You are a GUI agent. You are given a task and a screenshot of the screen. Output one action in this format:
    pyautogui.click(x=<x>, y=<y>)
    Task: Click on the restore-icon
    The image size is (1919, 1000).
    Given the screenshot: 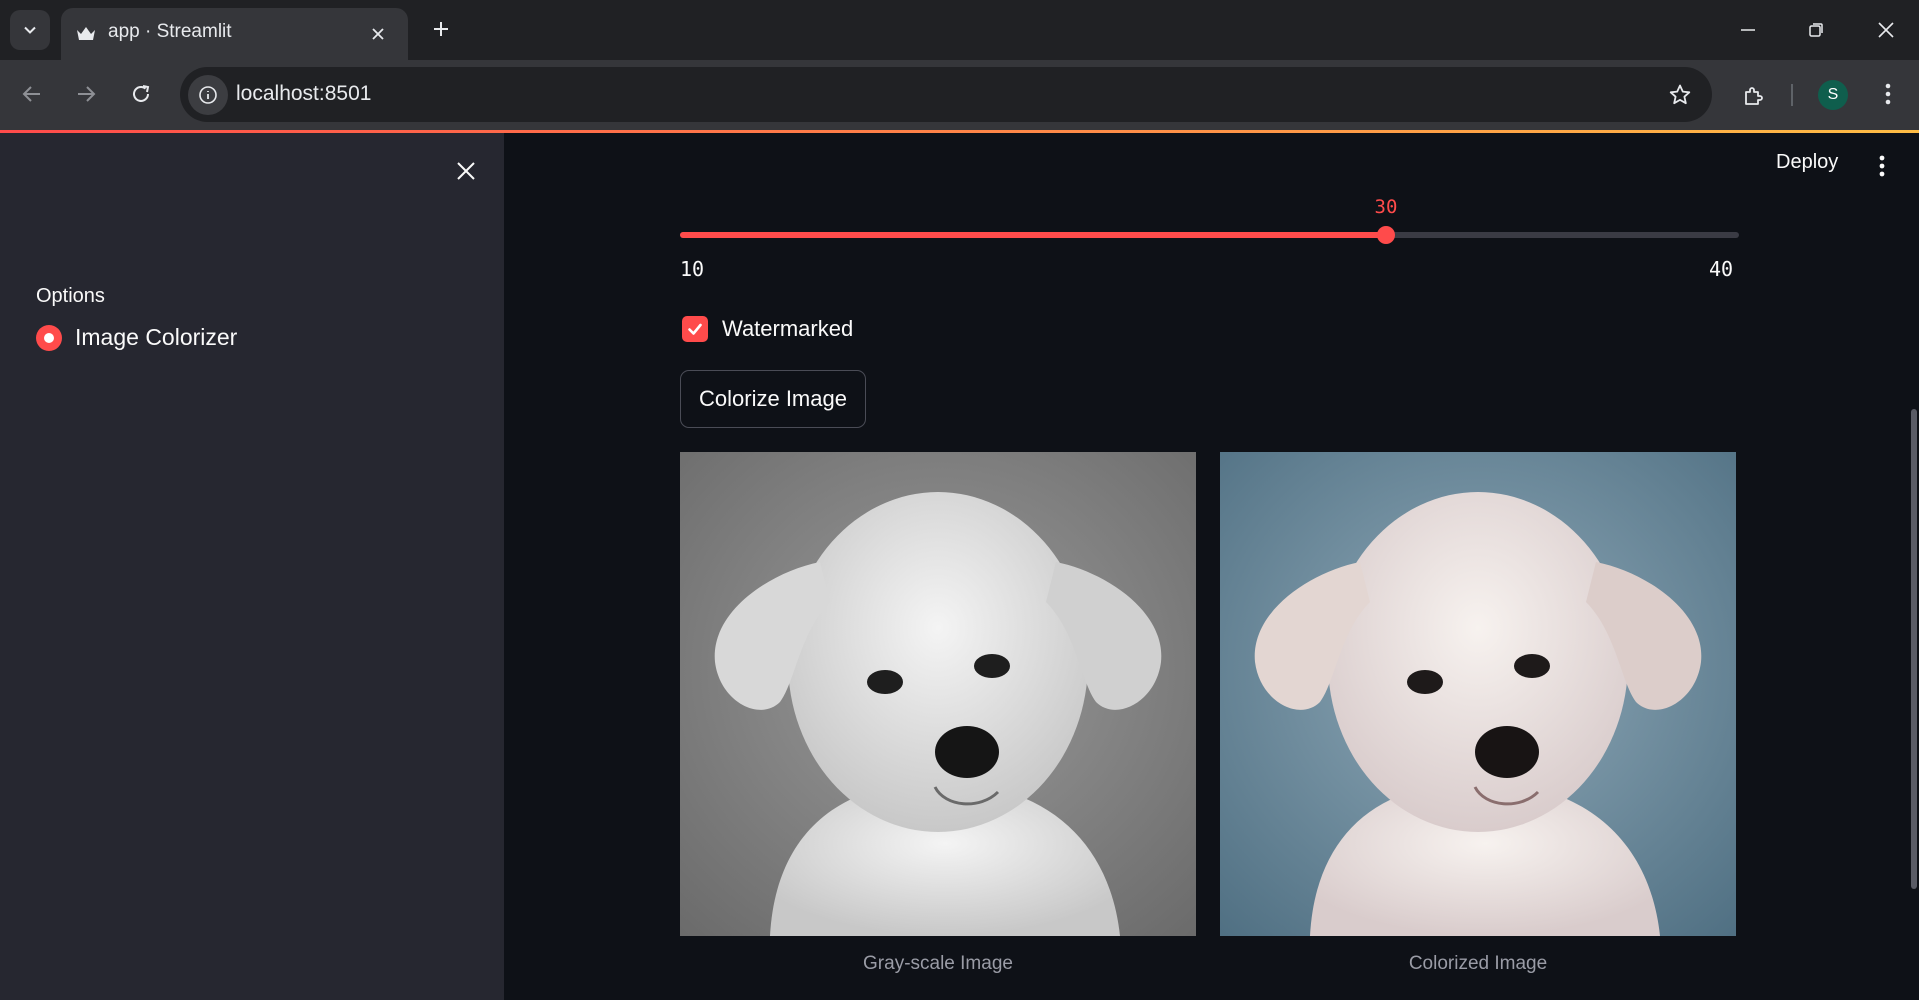 What is the action you would take?
    pyautogui.click(x=1816, y=30)
    